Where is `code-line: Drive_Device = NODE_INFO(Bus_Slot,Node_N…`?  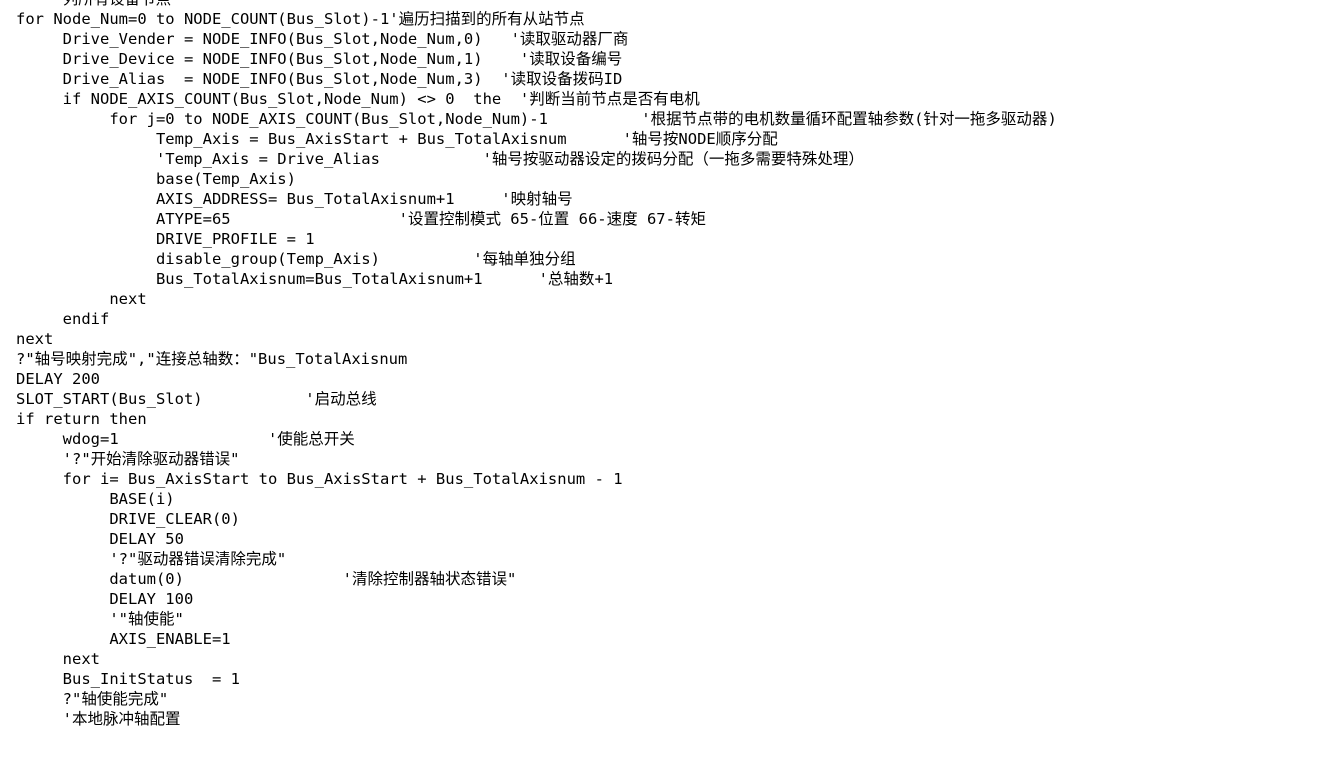
code-line: Drive_Device = NODE_INFO(Bus_Slot,Node_N… is located at coordinates (319, 59).